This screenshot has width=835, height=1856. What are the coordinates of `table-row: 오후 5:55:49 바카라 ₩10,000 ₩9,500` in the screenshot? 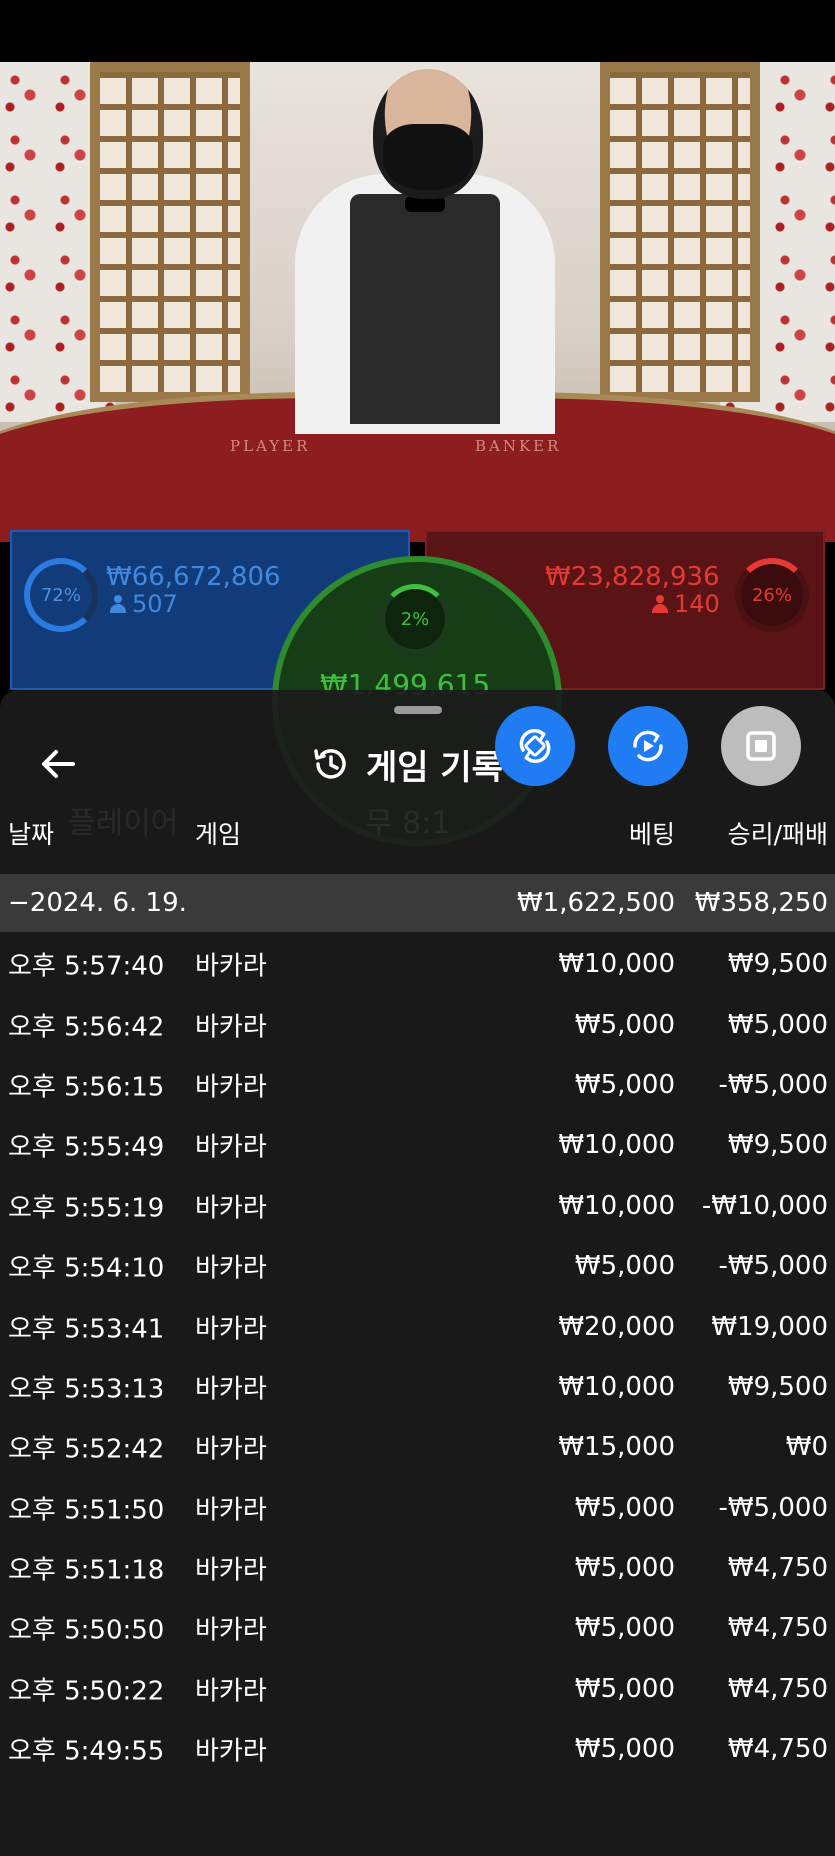 It's located at (417, 1145).